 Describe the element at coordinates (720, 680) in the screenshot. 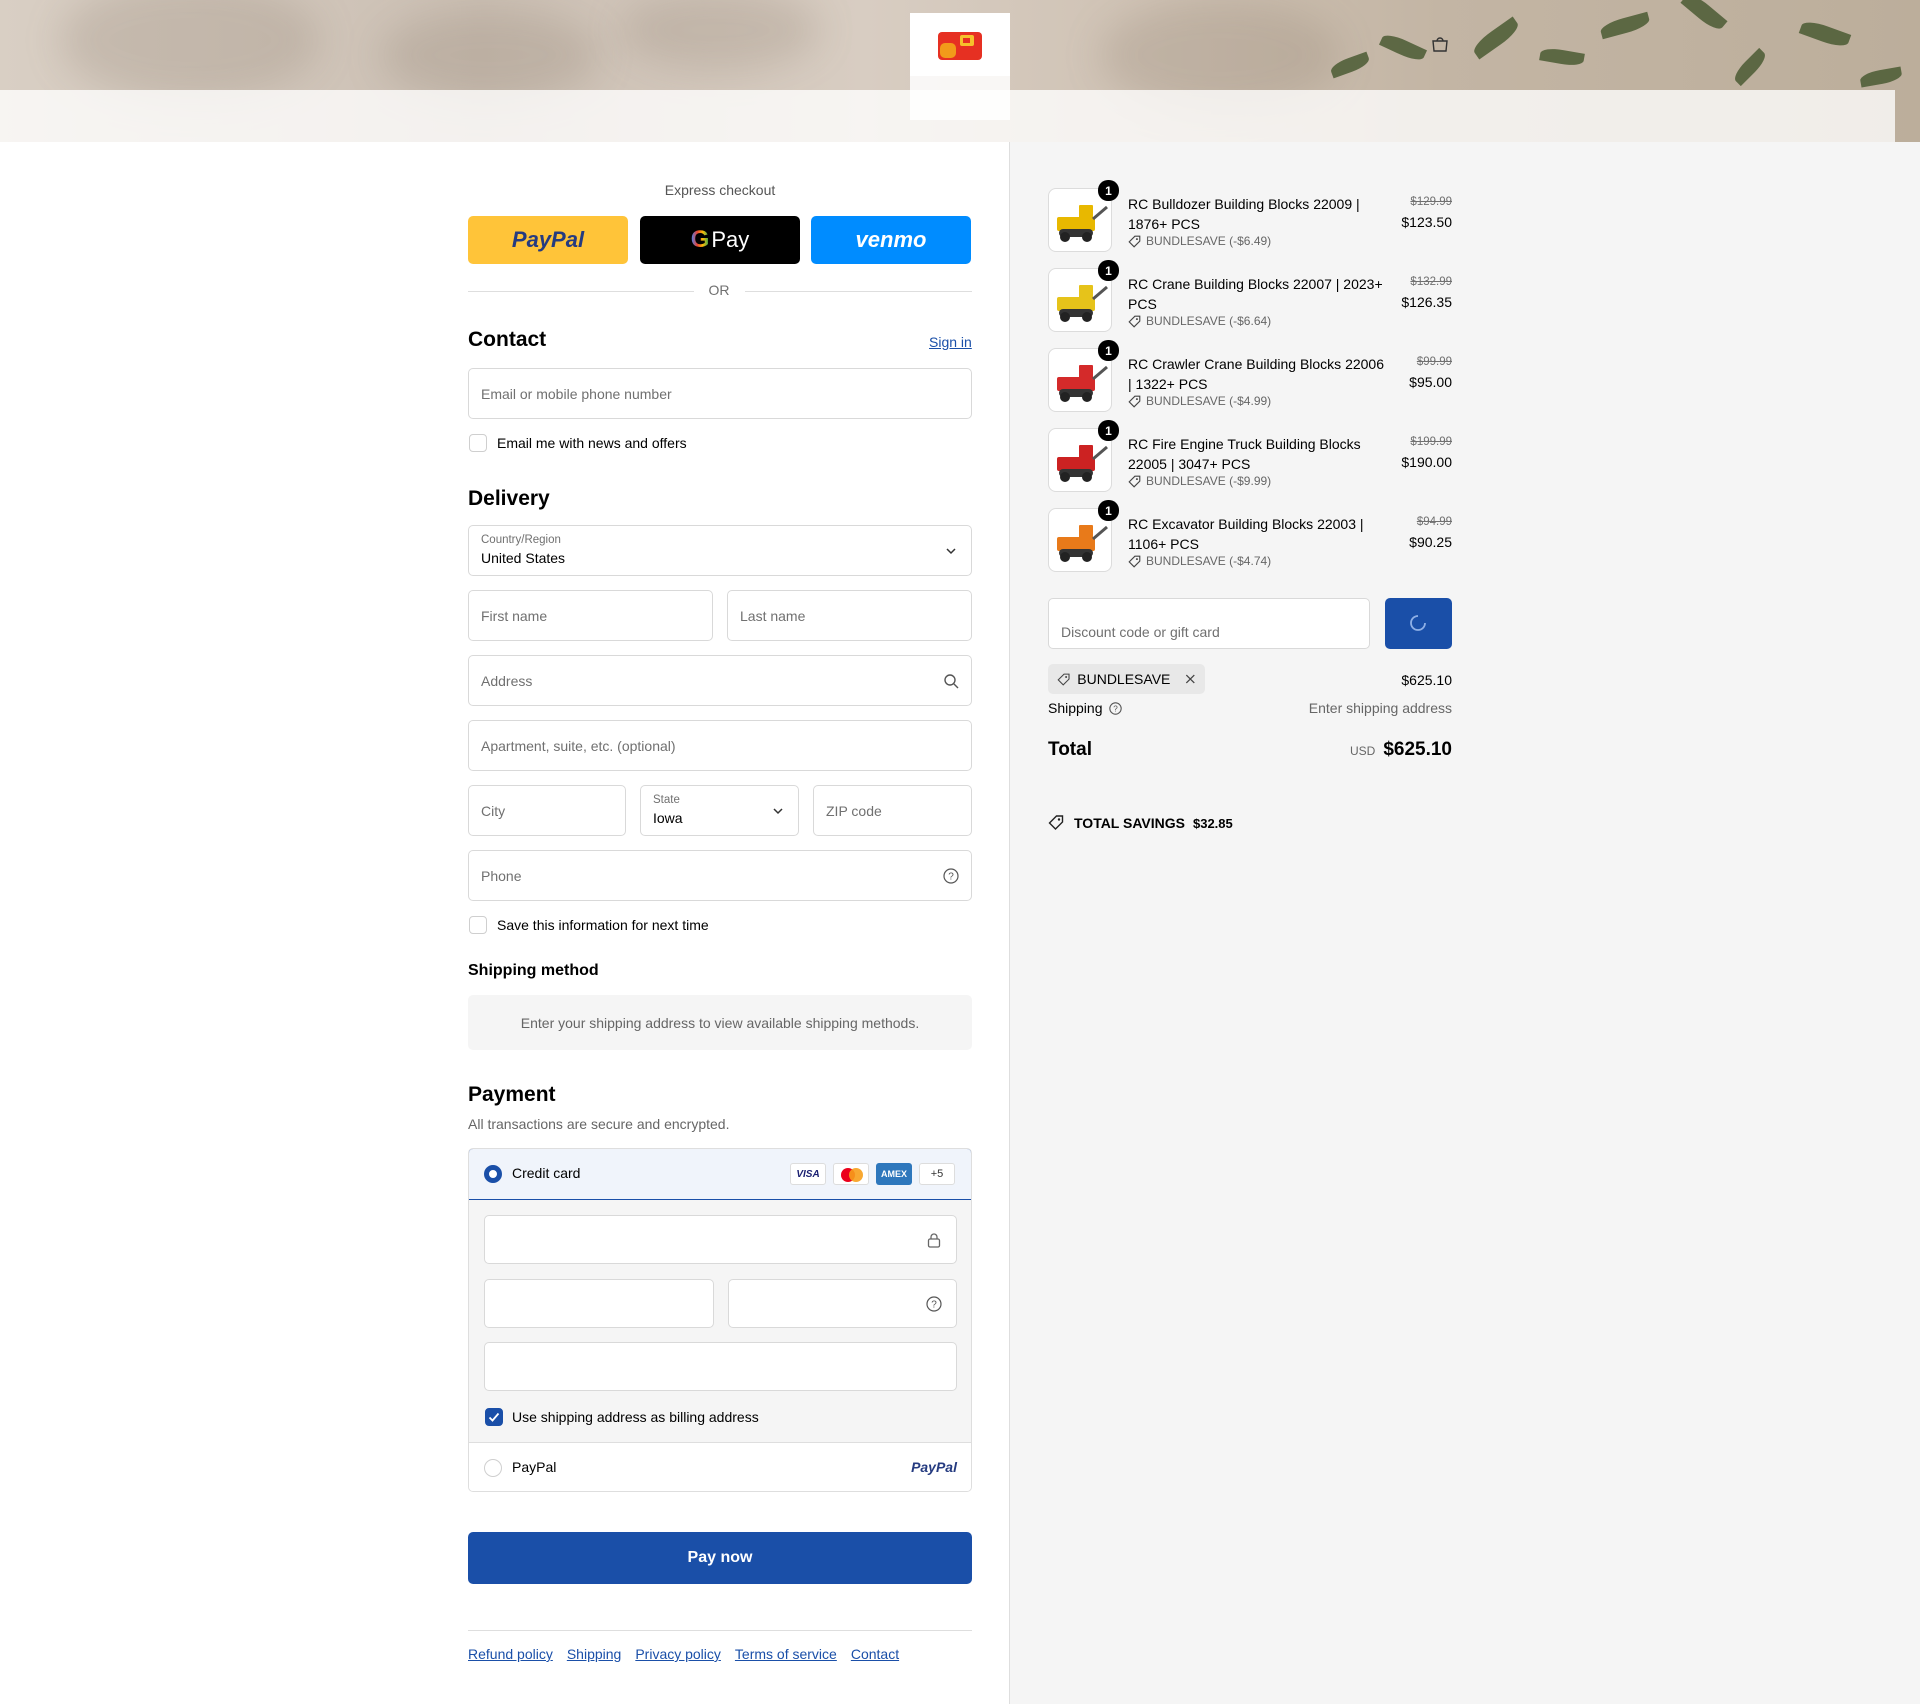

I see `address-field: Address` at that location.